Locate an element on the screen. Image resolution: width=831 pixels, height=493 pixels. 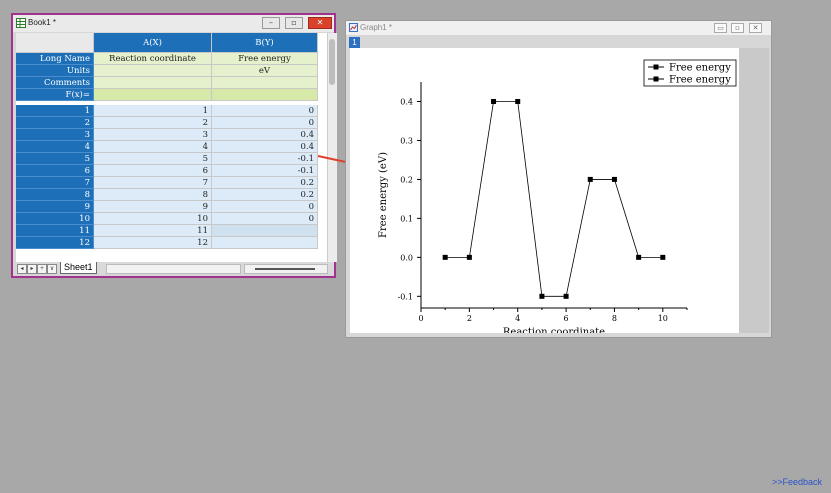
units-label: Units is located at coordinates (55, 71).